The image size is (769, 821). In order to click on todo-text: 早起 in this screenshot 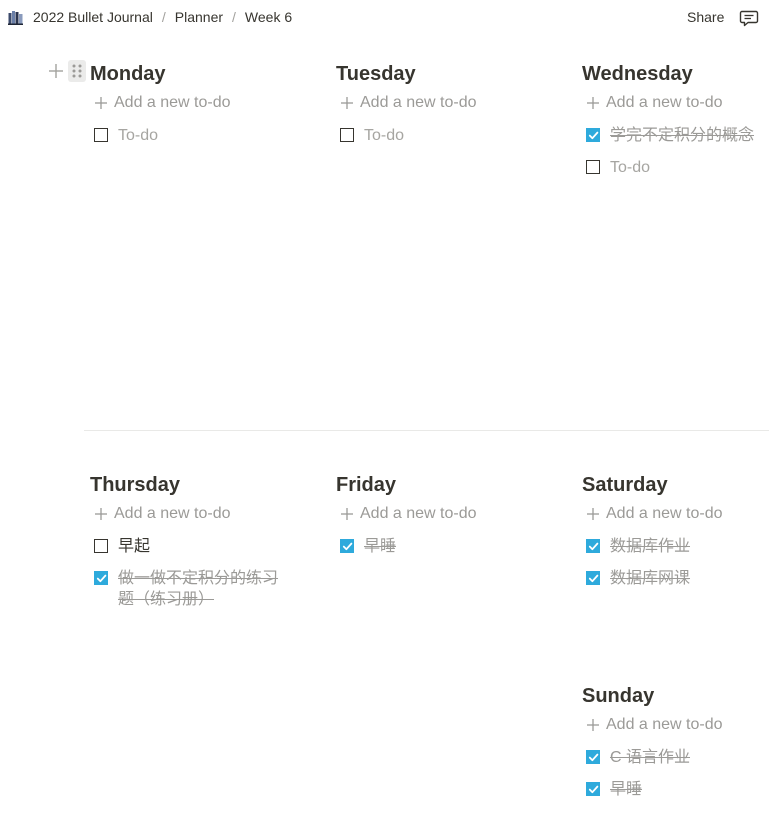, I will do `click(134, 546)`.